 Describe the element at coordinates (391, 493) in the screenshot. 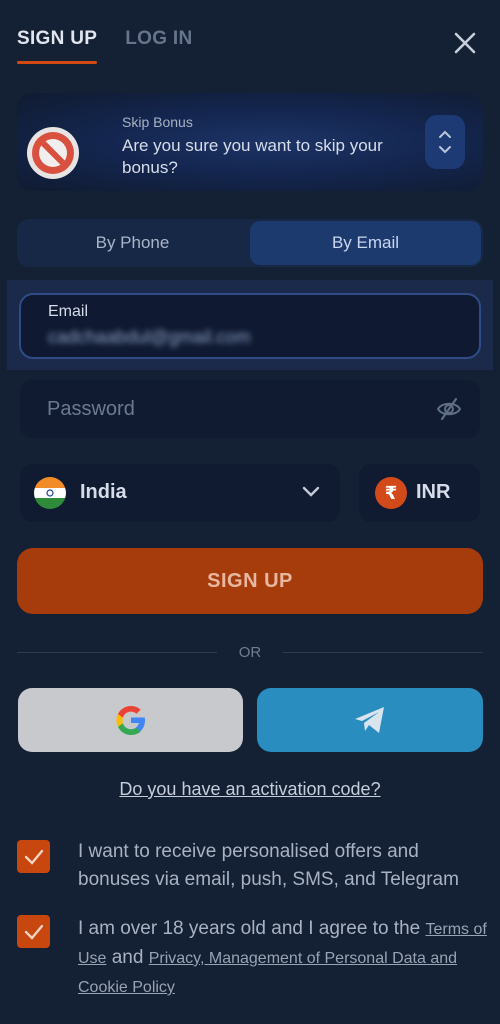

I see `rupee-icon: ₹` at that location.